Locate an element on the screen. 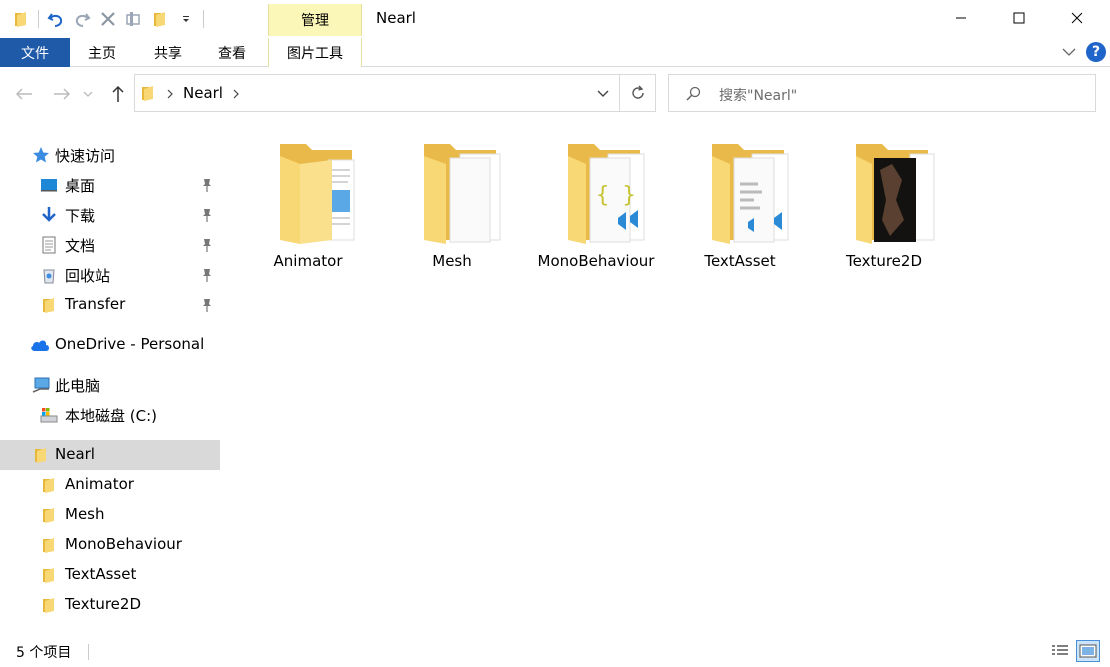 The width and height of the screenshot is (1110, 667). nav-item-mesh: Mesh is located at coordinates (110, 515).